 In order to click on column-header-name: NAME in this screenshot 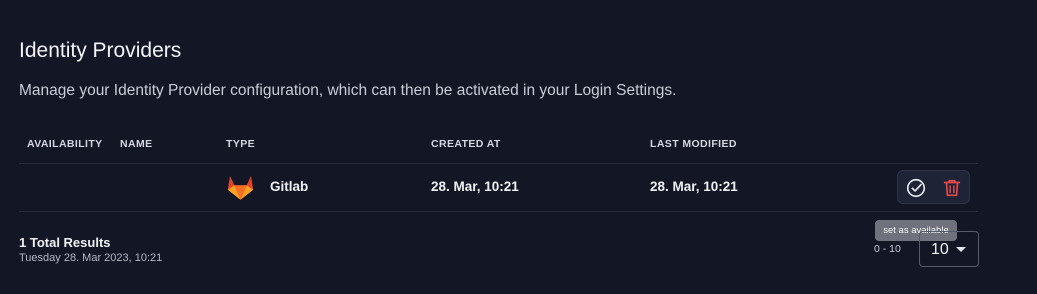, I will do `click(136, 144)`.